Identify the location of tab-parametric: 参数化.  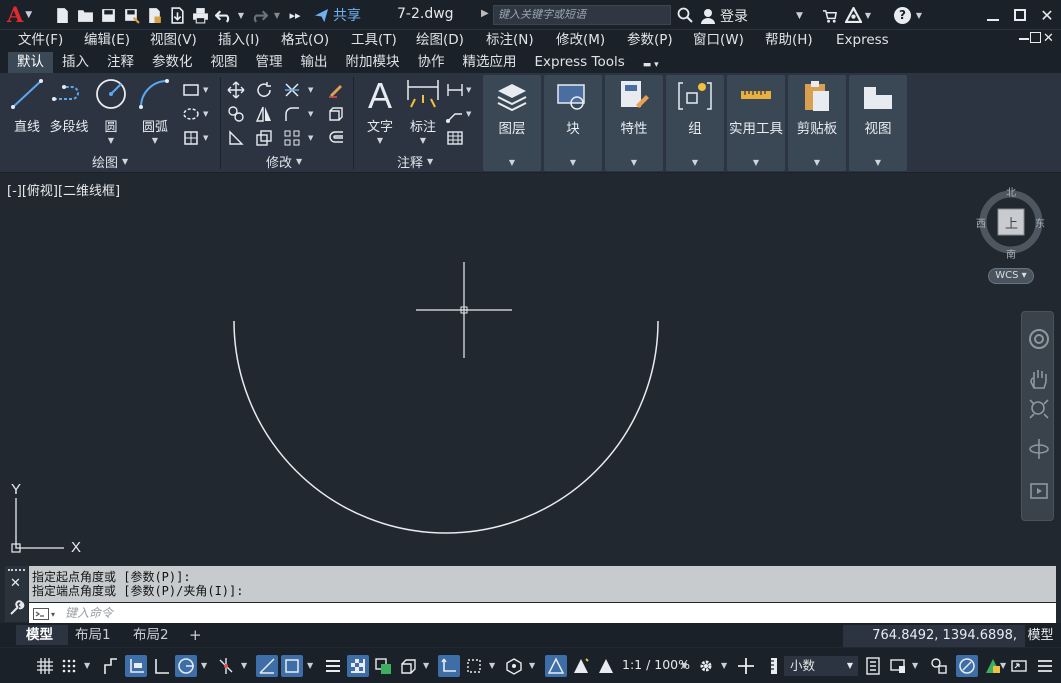
(172, 62).